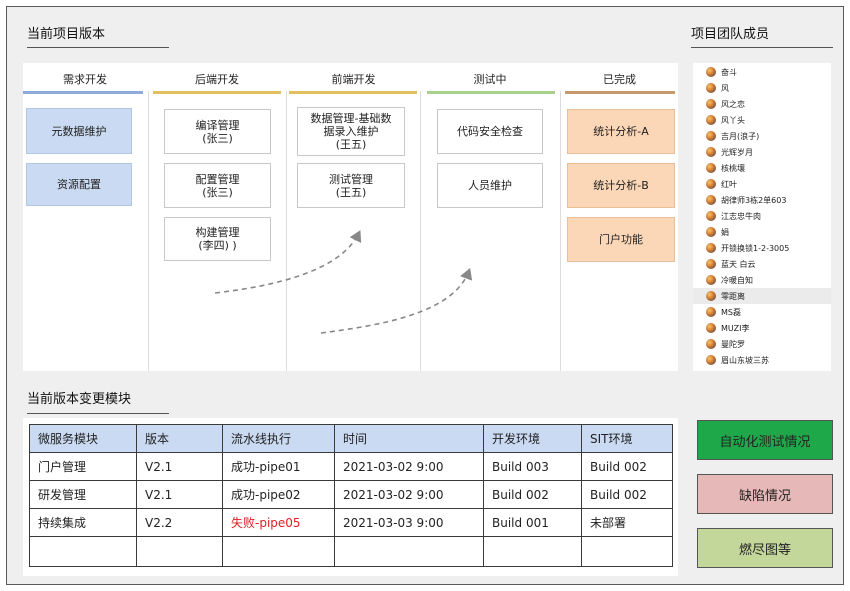  I want to click on table-cell: 2021-03-03 9:00, so click(409, 522).